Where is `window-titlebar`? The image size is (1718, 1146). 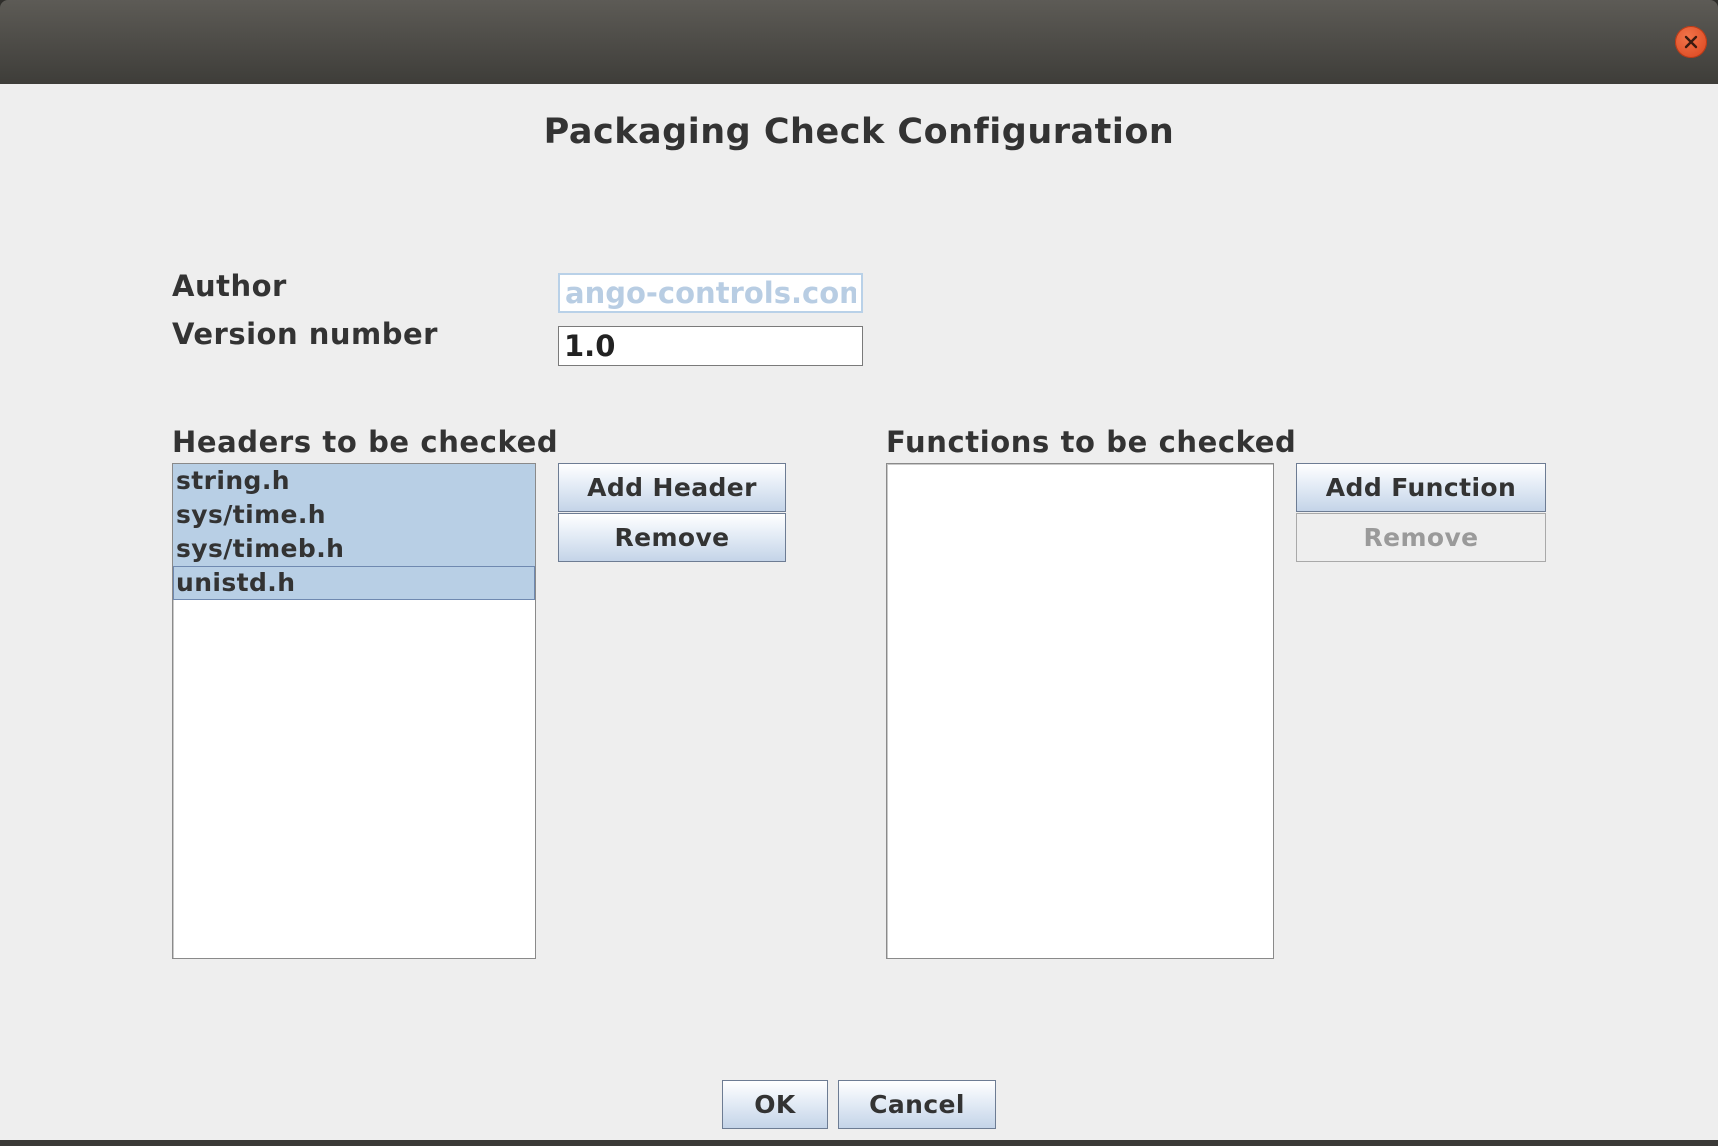 window-titlebar is located at coordinates (859, 42).